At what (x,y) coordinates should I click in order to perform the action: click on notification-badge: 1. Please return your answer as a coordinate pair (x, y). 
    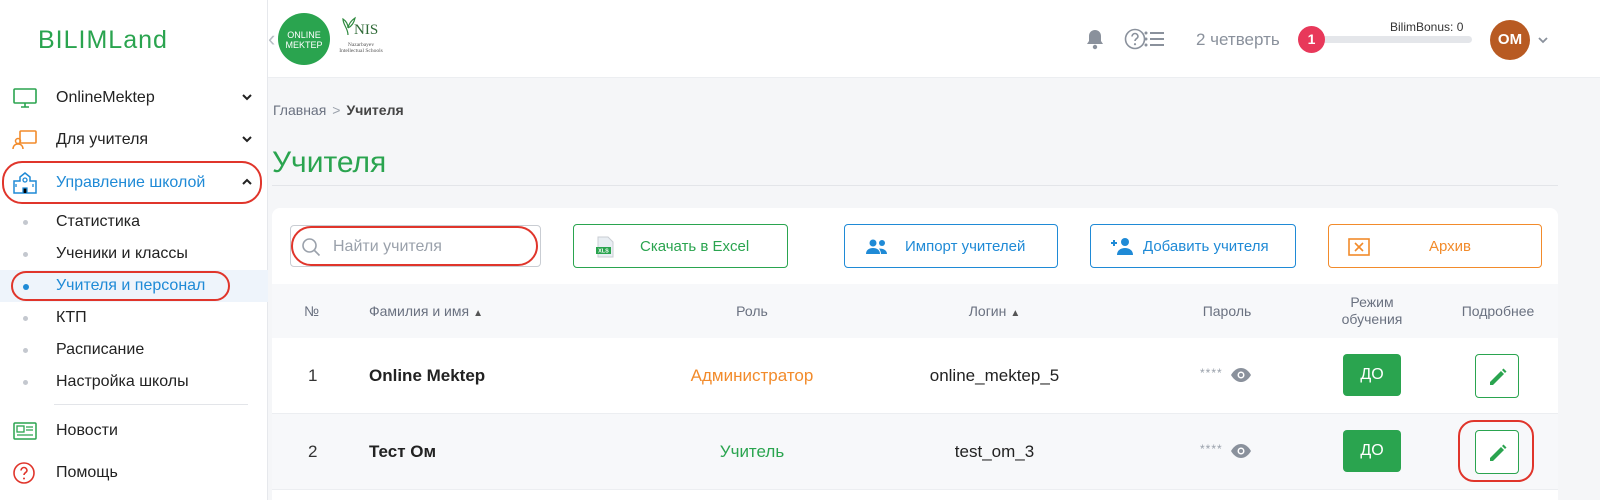
    Looking at the image, I should click on (1311, 39).